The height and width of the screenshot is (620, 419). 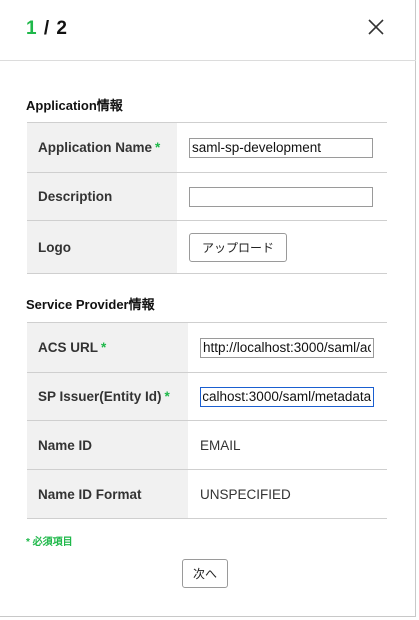 I want to click on application-section-title: Application情報, so click(x=74, y=105).